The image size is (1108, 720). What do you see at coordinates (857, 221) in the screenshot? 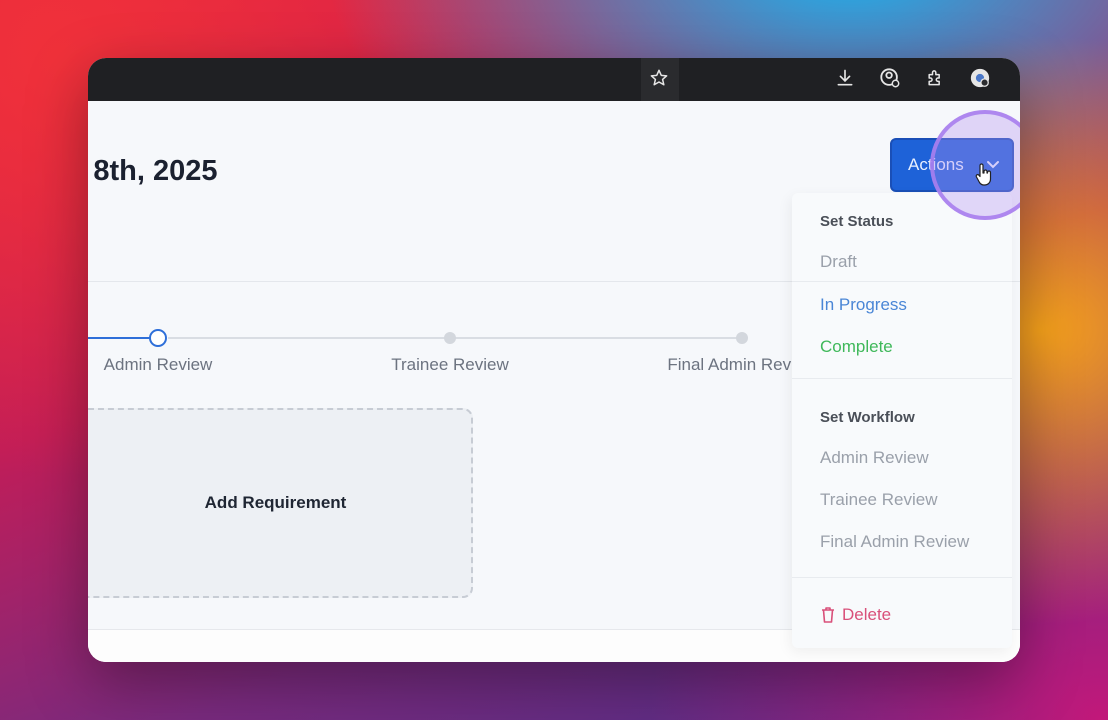
I see `set-status-heading: Set Status` at bounding box center [857, 221].